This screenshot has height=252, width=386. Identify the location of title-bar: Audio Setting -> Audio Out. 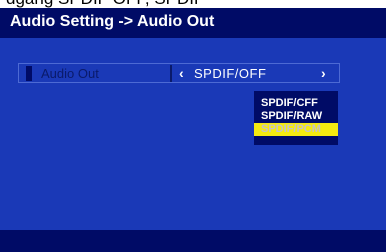
(193, 23).